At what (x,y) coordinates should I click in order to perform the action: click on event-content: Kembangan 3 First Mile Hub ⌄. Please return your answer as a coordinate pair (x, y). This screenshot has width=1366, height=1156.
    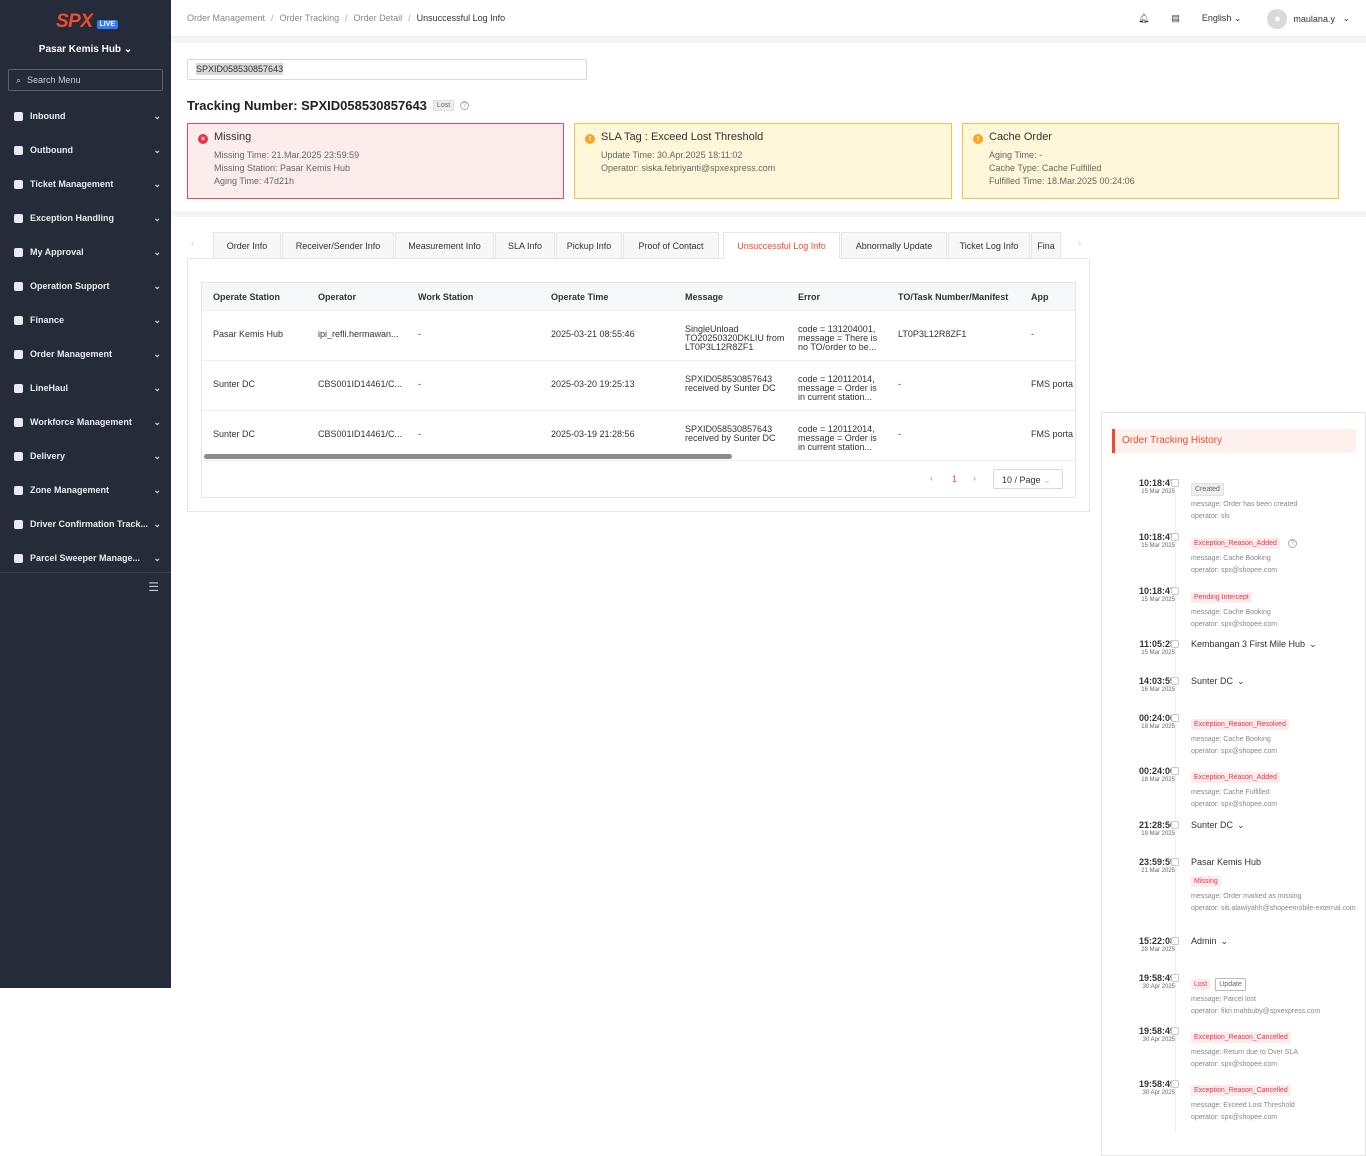
    Looking at the image, I should click on (1276, 646).